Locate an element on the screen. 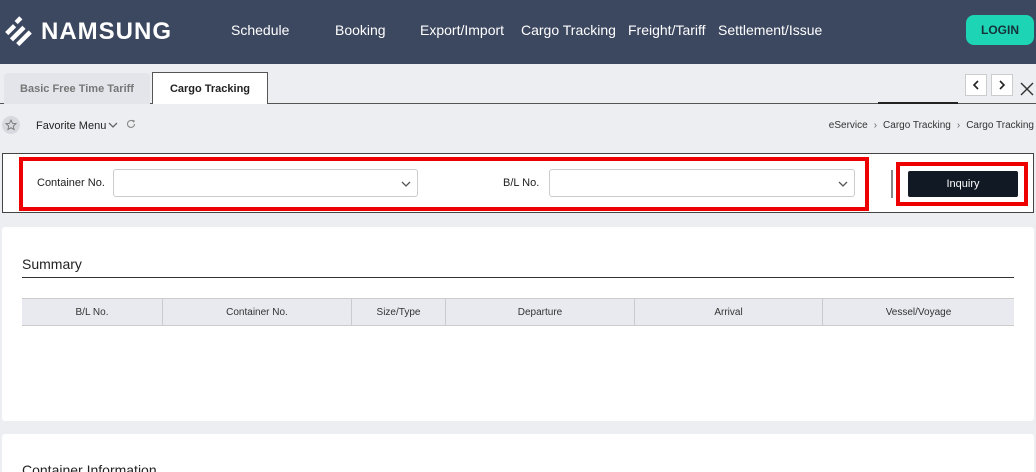  column-bl-no: B/L No. is located at coordinates (92, 312).